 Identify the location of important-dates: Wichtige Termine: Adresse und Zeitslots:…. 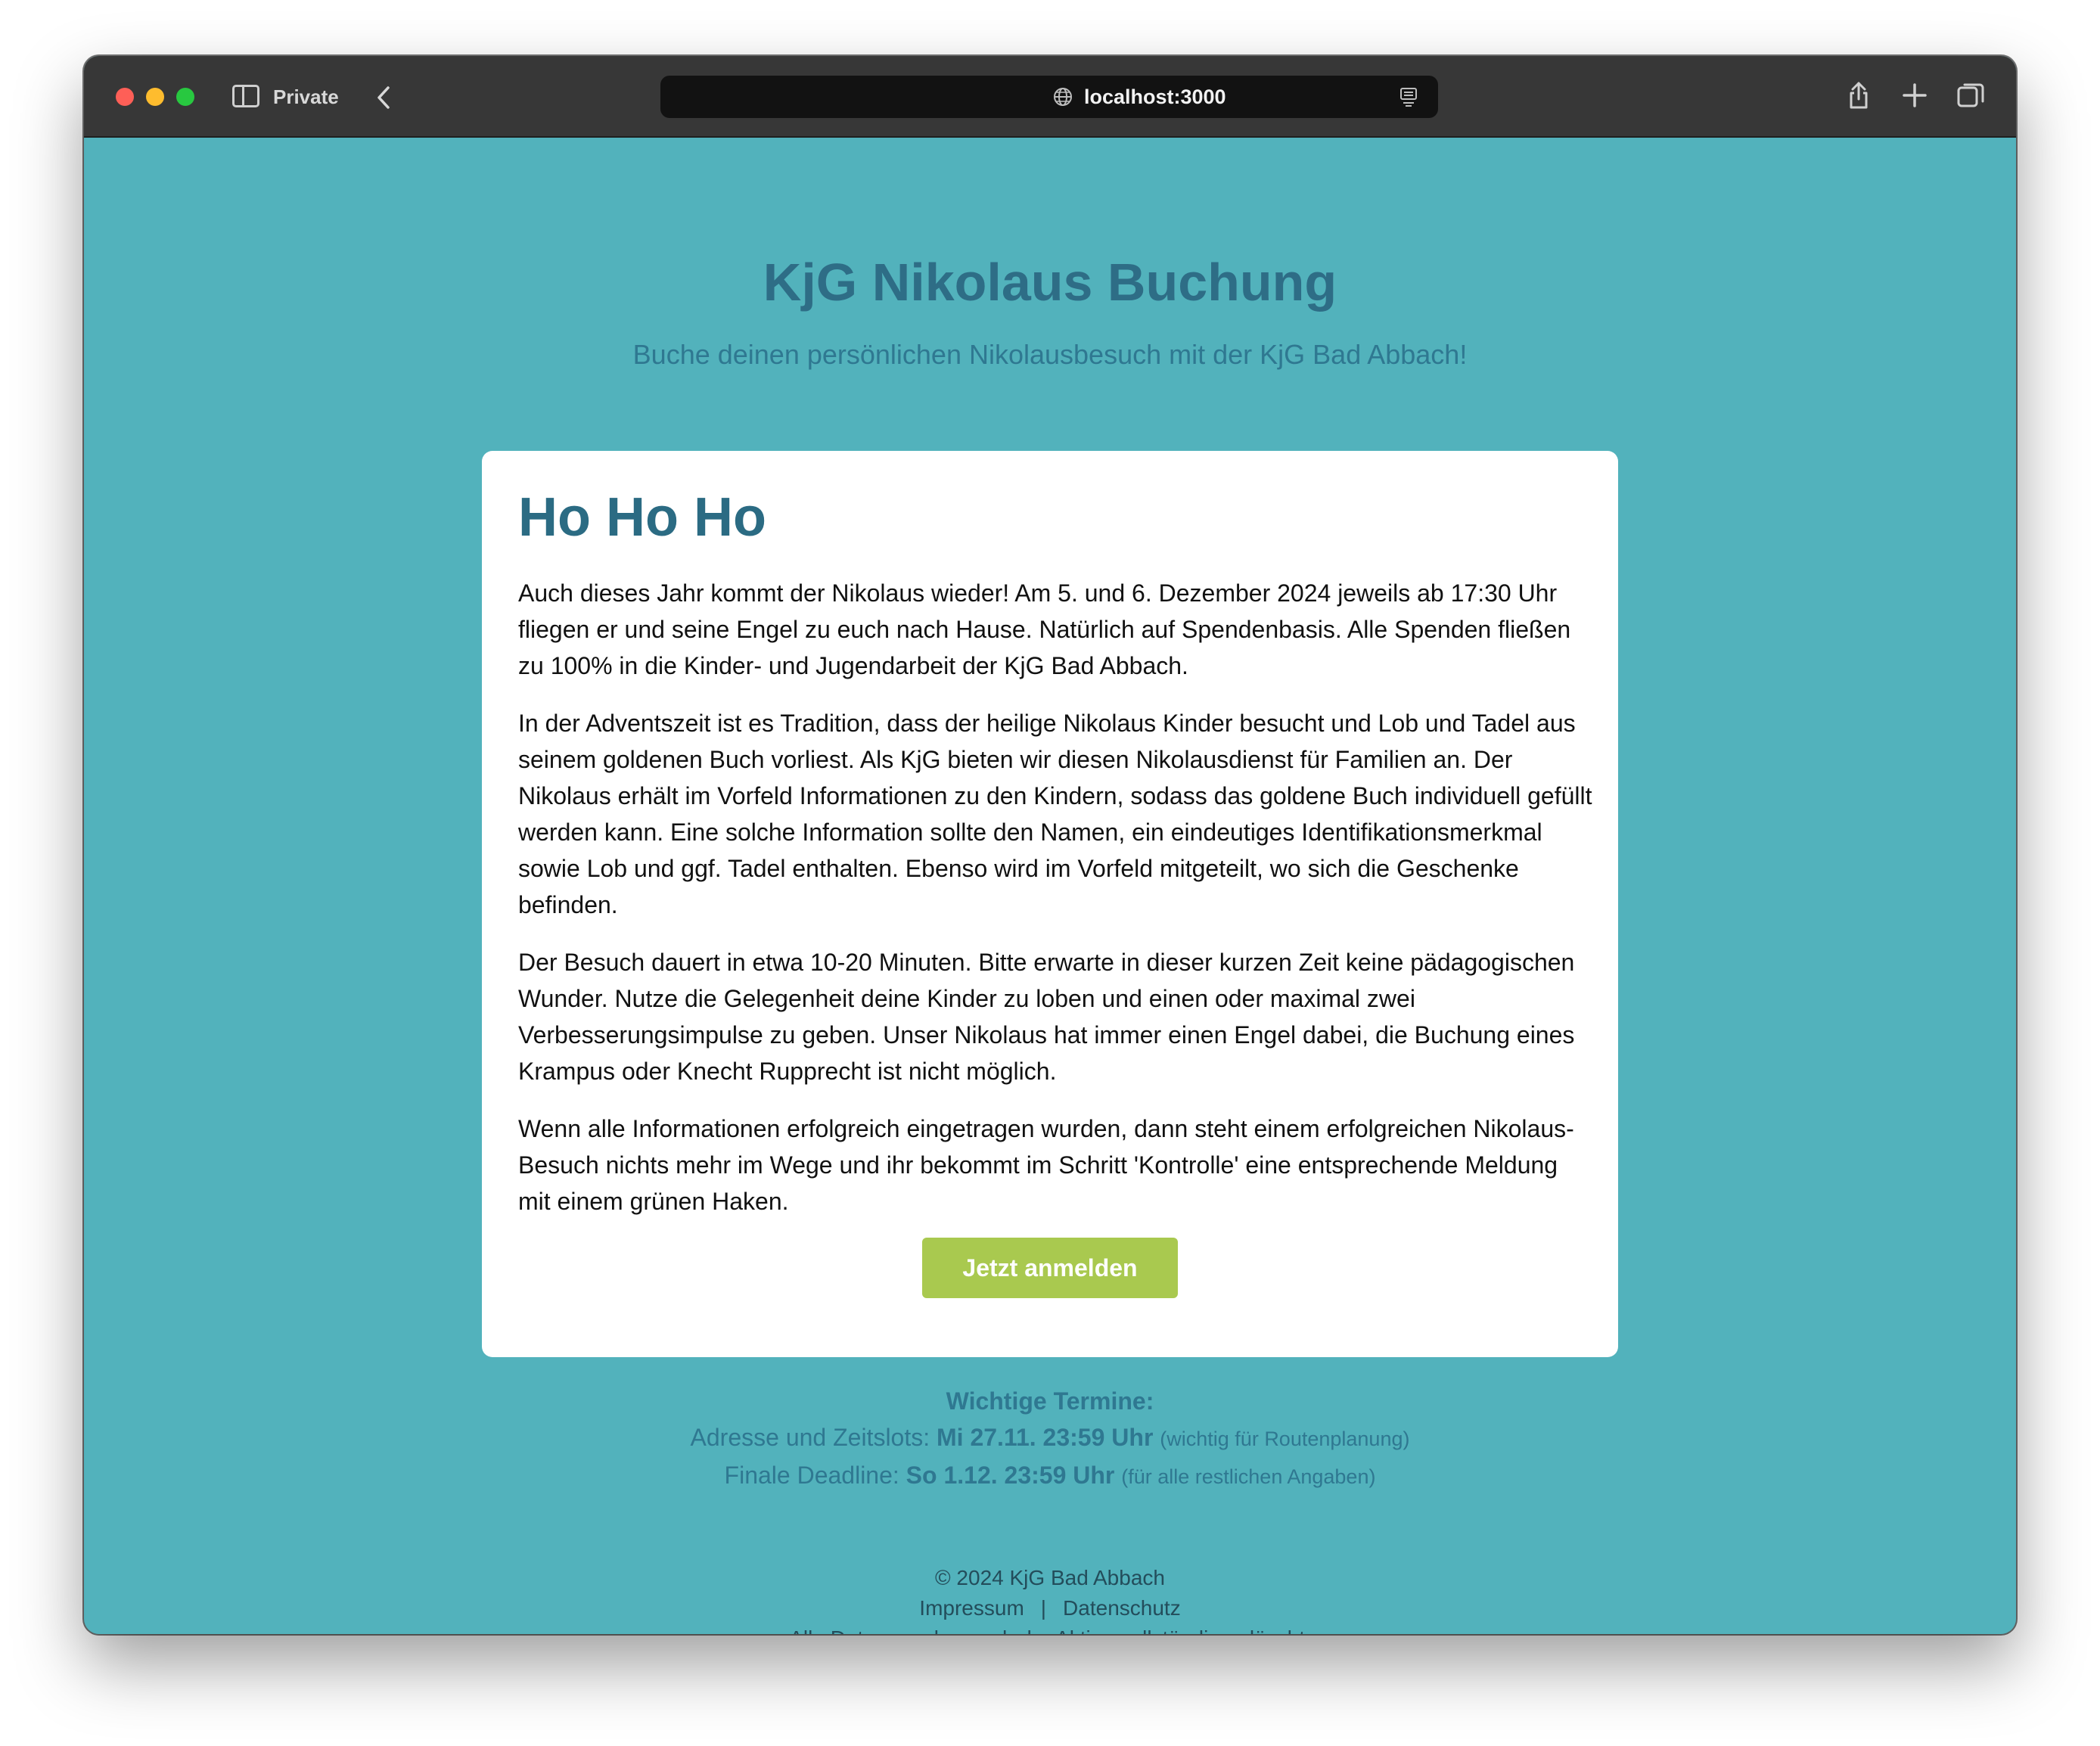
(1050, 1439).